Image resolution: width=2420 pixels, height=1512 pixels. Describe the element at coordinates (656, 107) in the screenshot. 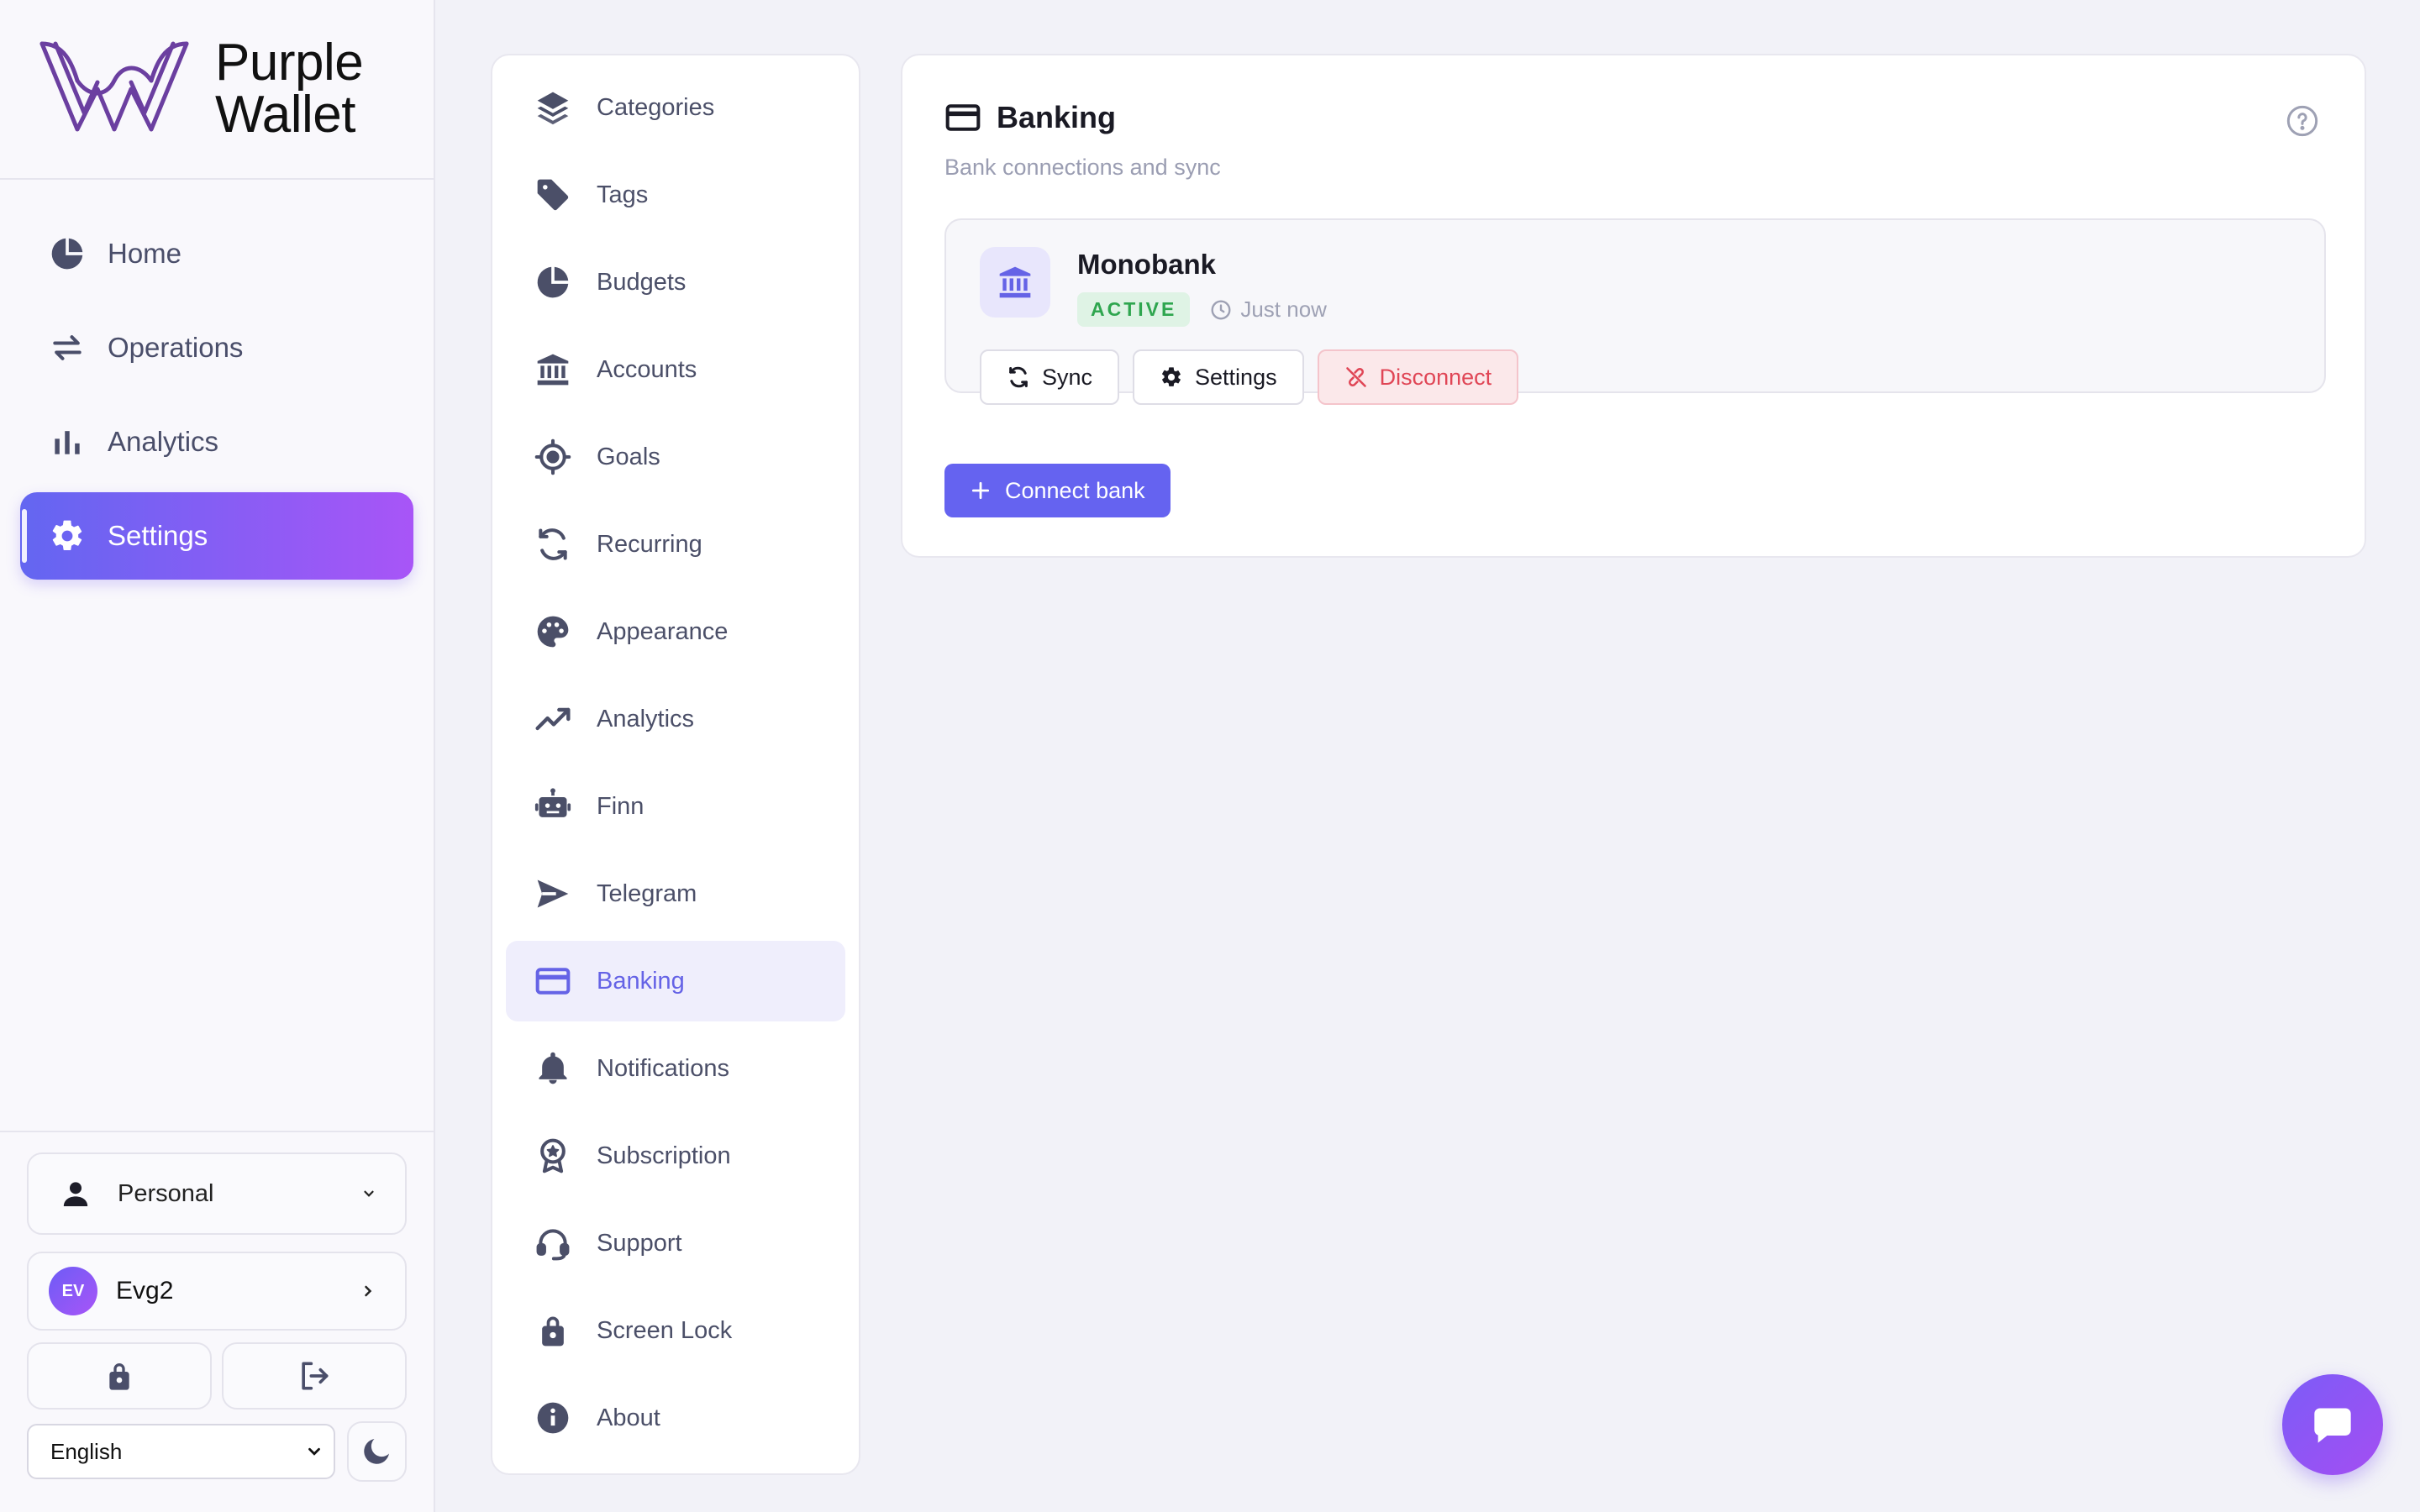

I see `settings-item-label: Categories` at that location.